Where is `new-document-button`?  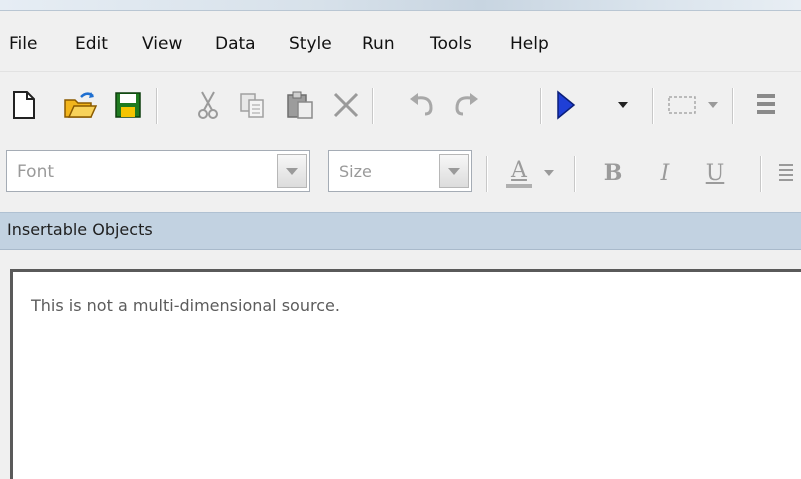
new-document-button is located at coordinates (24, 105).